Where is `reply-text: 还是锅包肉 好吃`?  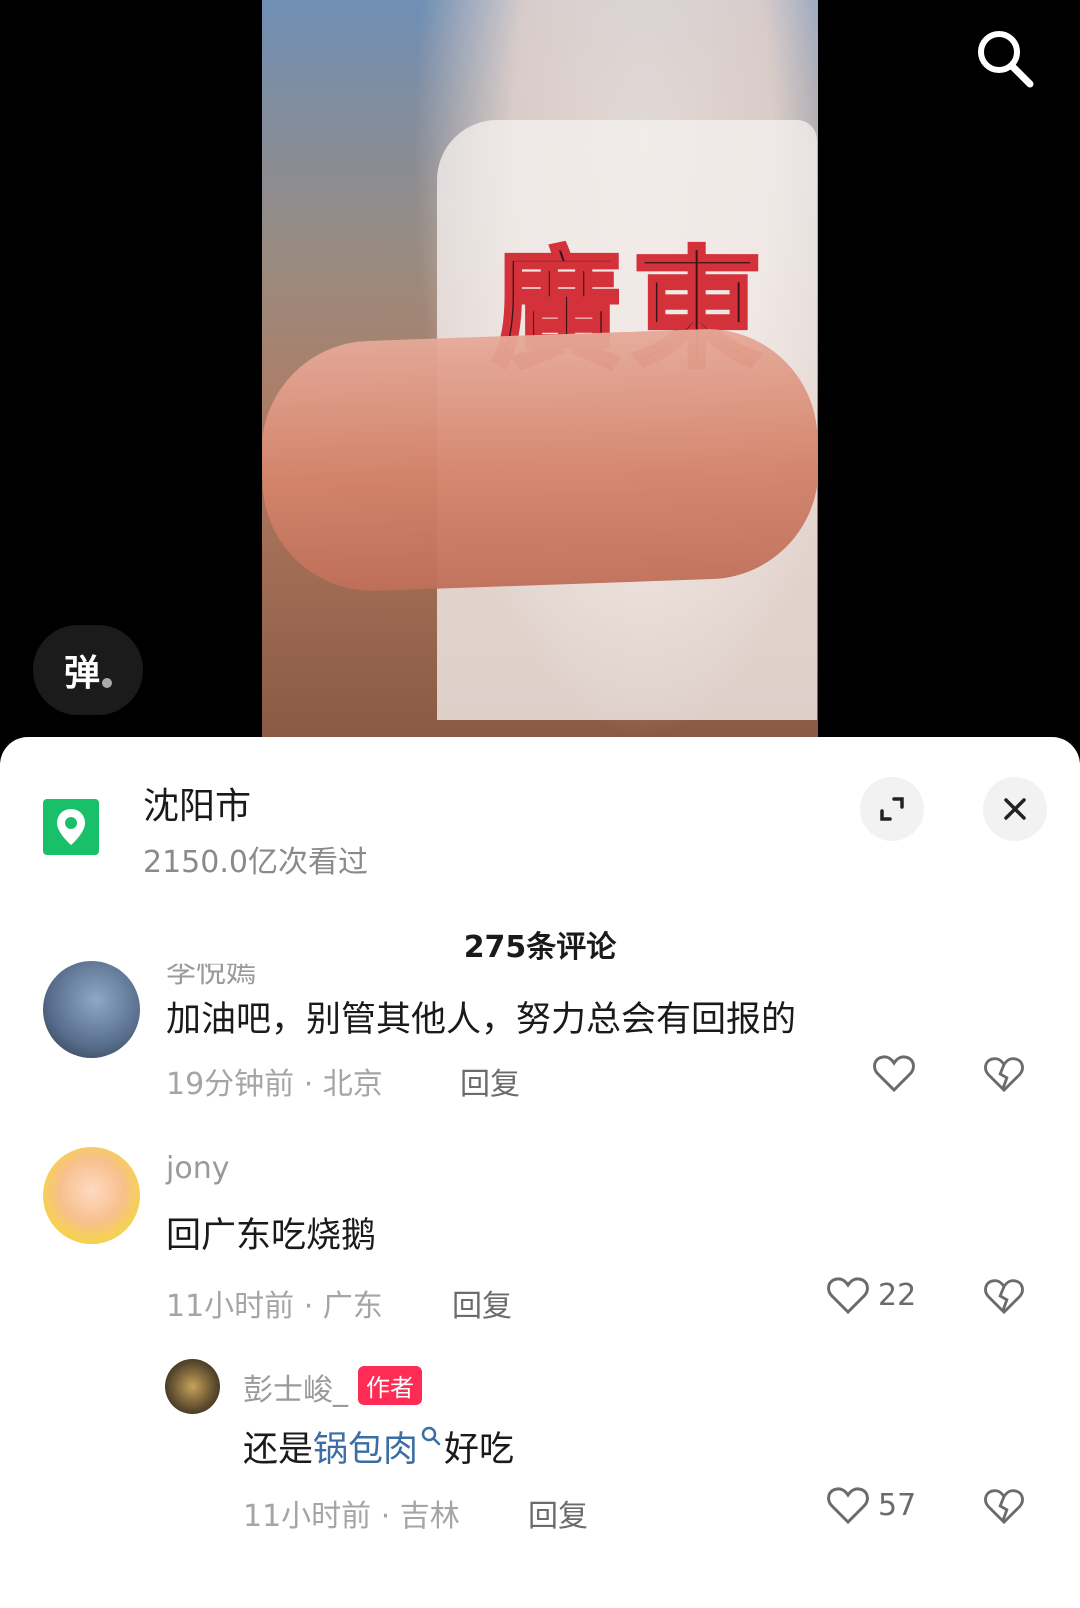 reply-text: 还是锅包肉 好吃 is located at coordinates (378, 1446).